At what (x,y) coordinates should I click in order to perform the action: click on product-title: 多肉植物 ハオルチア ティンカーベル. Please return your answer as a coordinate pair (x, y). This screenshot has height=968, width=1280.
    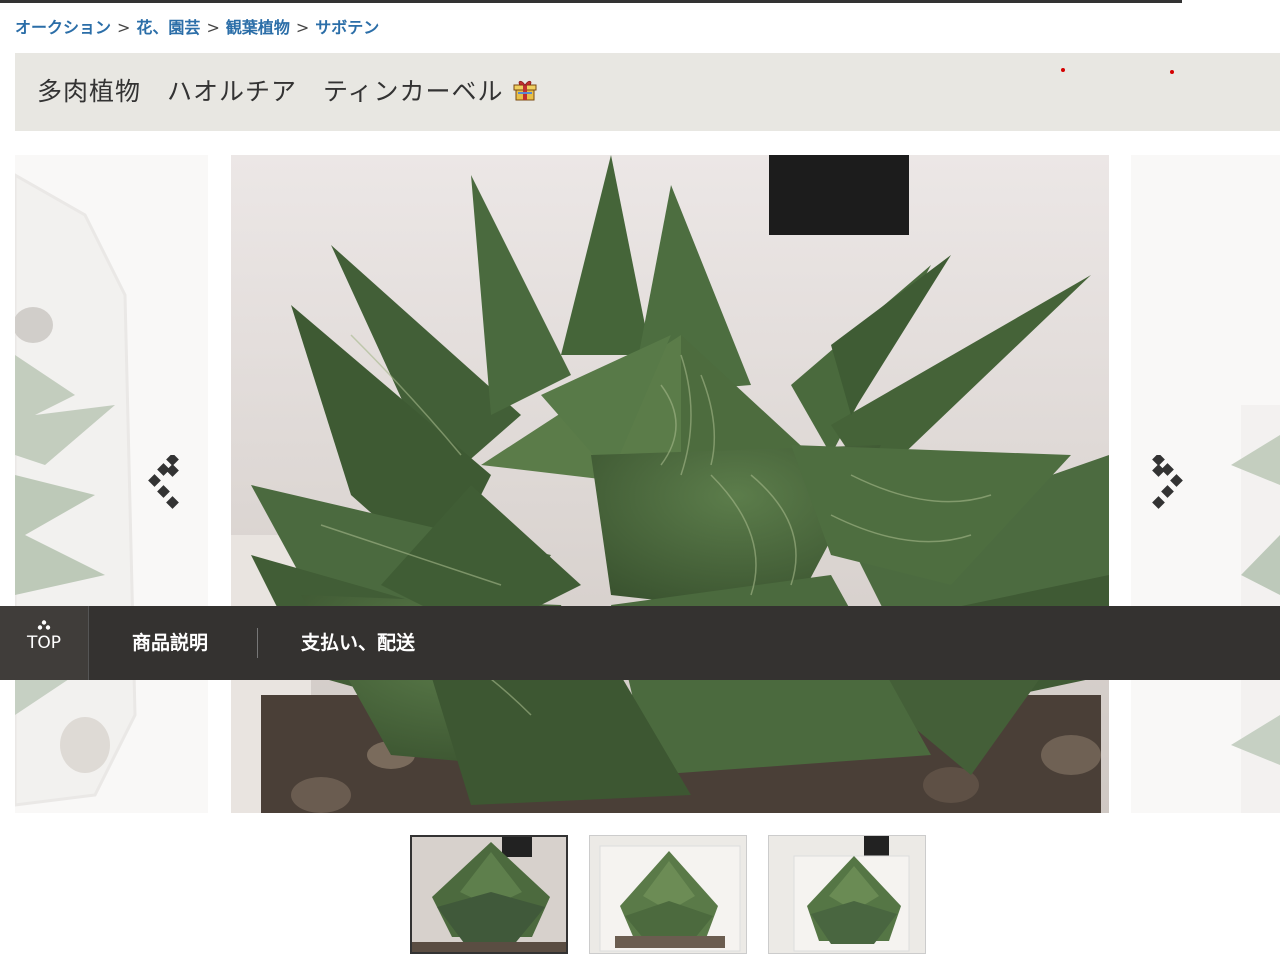
    Looking at the image, I should click on (287, 90).